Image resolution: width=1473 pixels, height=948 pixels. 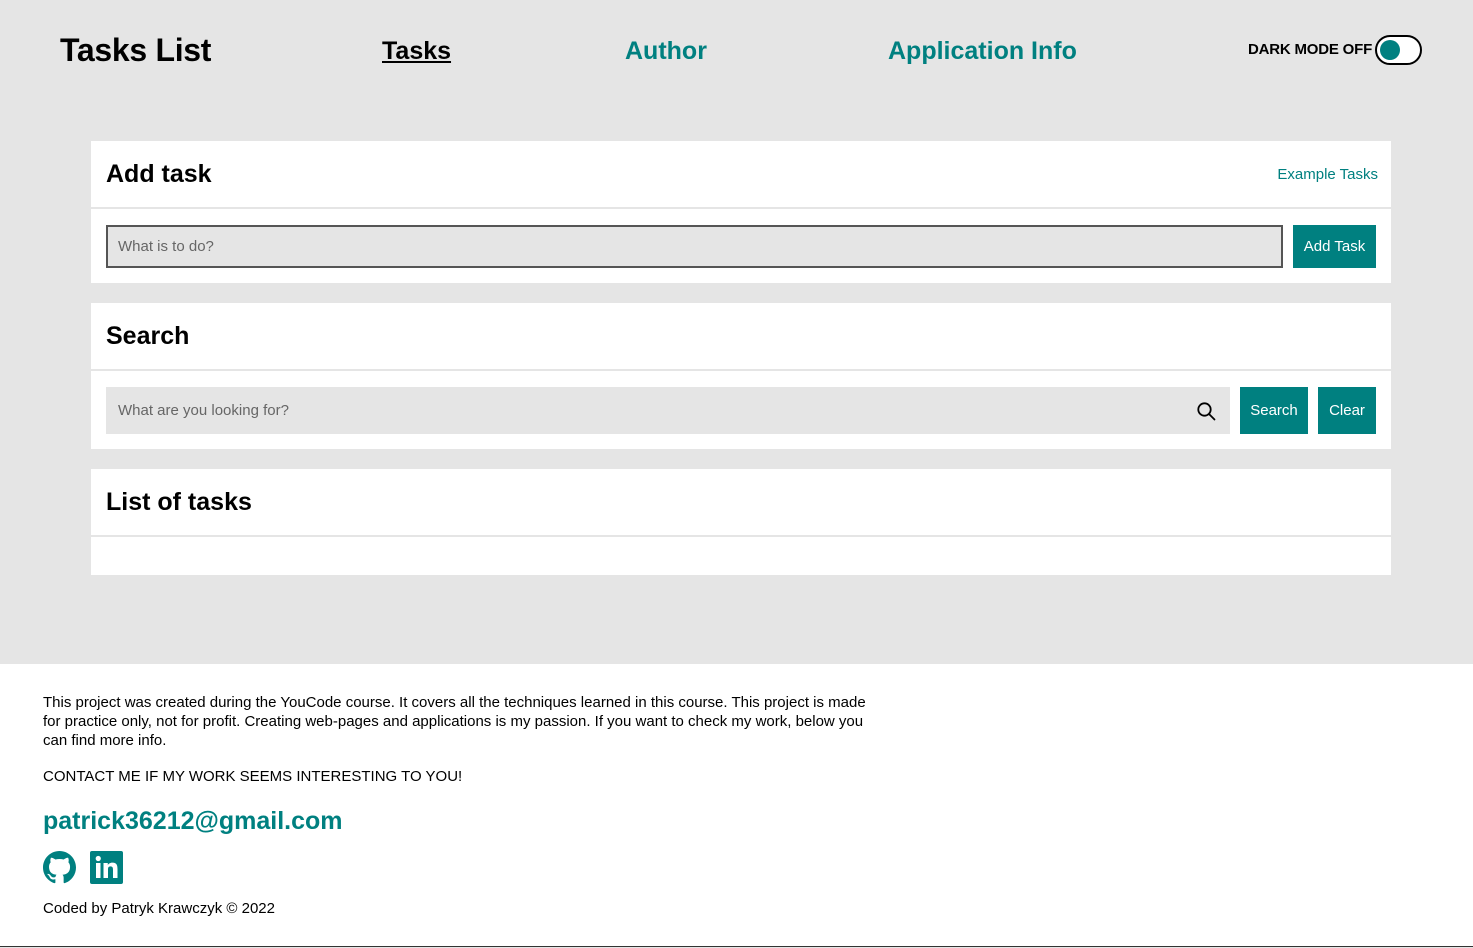 I want to click on footer-email-link: patrick36212@gmail.com, so click(x=193, y=821).